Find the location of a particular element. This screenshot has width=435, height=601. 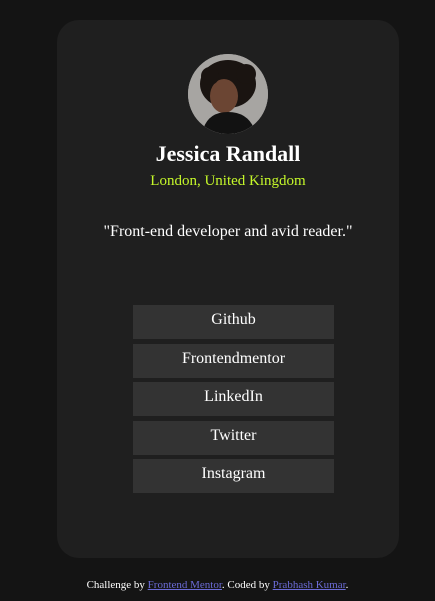

link-twitter-button: Twitter is located at coordinates (233, 437).